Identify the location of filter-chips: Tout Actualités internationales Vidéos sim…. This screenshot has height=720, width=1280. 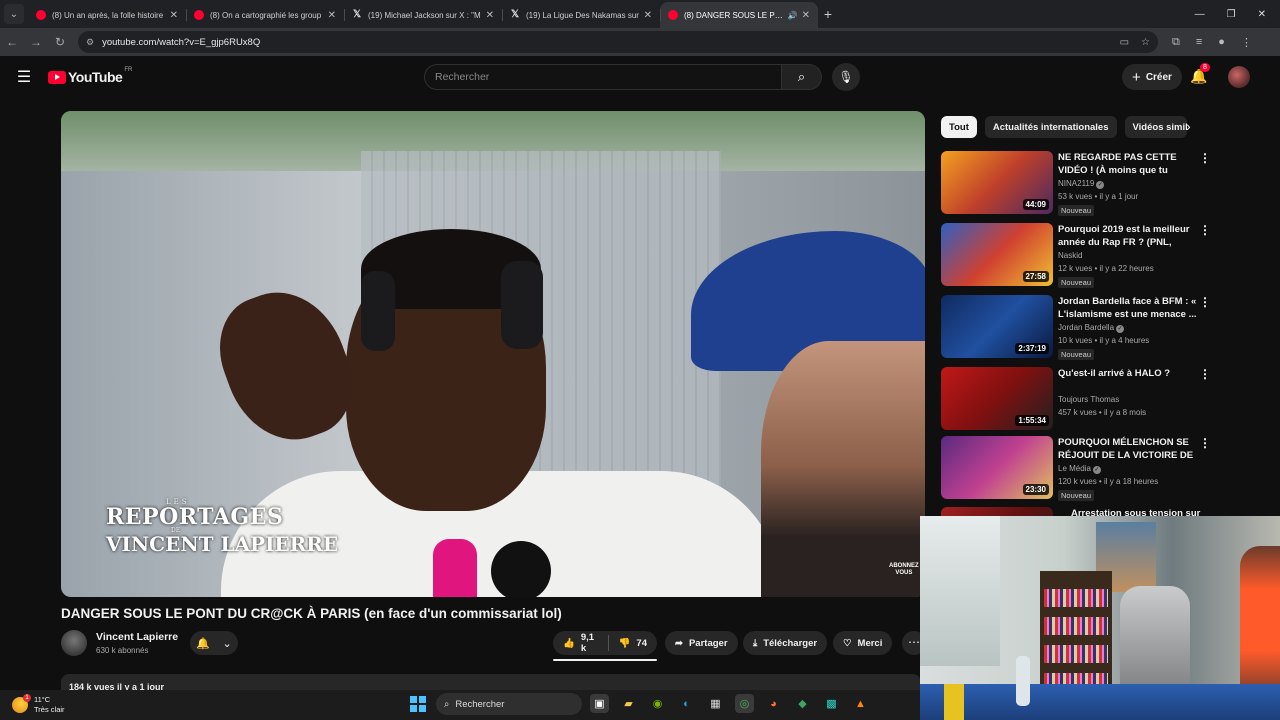
(1064, 127).